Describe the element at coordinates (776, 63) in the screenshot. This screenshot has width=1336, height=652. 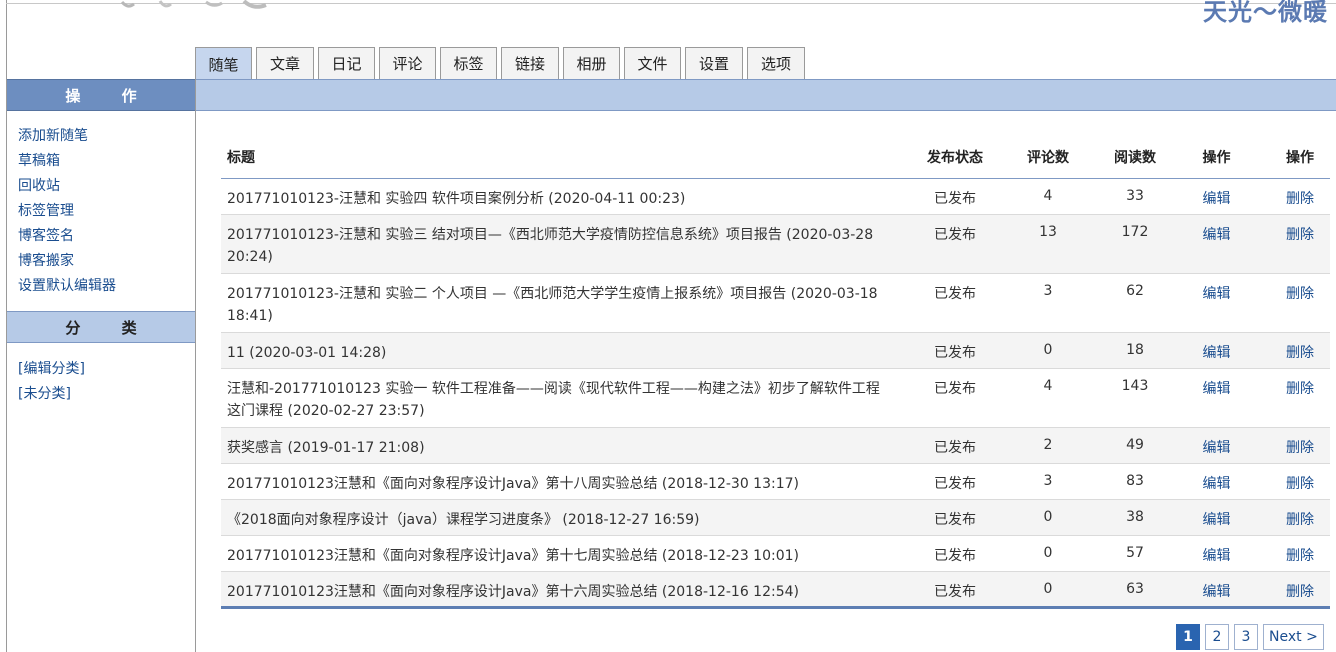
I see `tab-options: 选项` at that location.